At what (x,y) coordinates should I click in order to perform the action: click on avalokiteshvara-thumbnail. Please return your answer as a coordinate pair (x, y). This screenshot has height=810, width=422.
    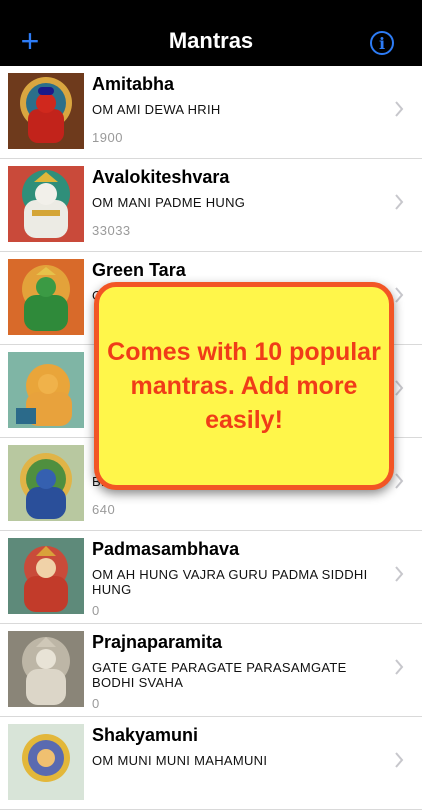
    Looking at the image, I should click on (46, 204).